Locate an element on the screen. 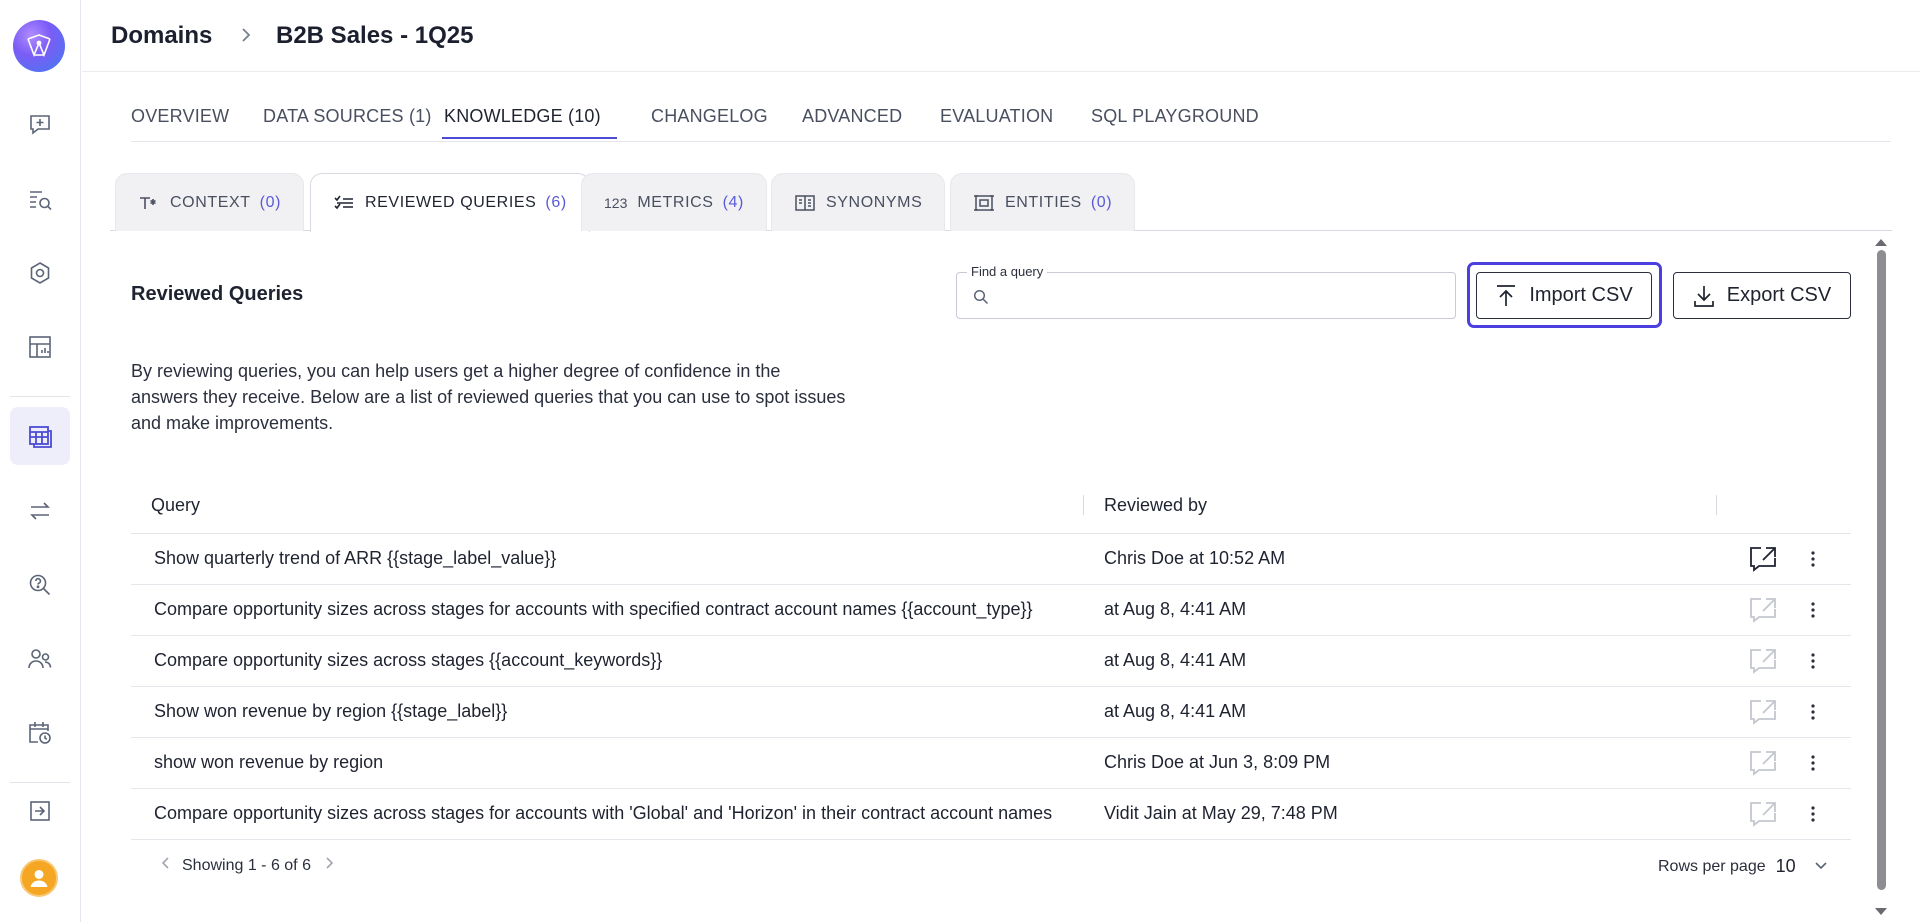 The width and height of the screenshot is (1920, 922). vertical-scrollbar-thumb is located at coordinates (1881, 570).